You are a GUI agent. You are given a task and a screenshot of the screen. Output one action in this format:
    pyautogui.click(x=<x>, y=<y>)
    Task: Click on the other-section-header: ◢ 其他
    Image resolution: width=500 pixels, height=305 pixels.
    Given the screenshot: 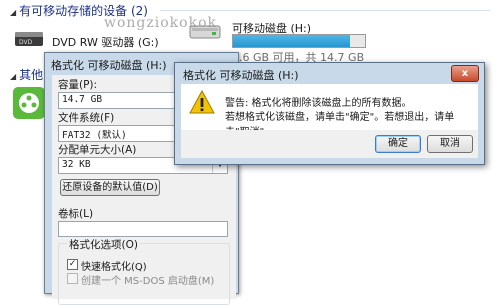 What is the action you would take?
    pyautogui.click(x=26, y=74)
    